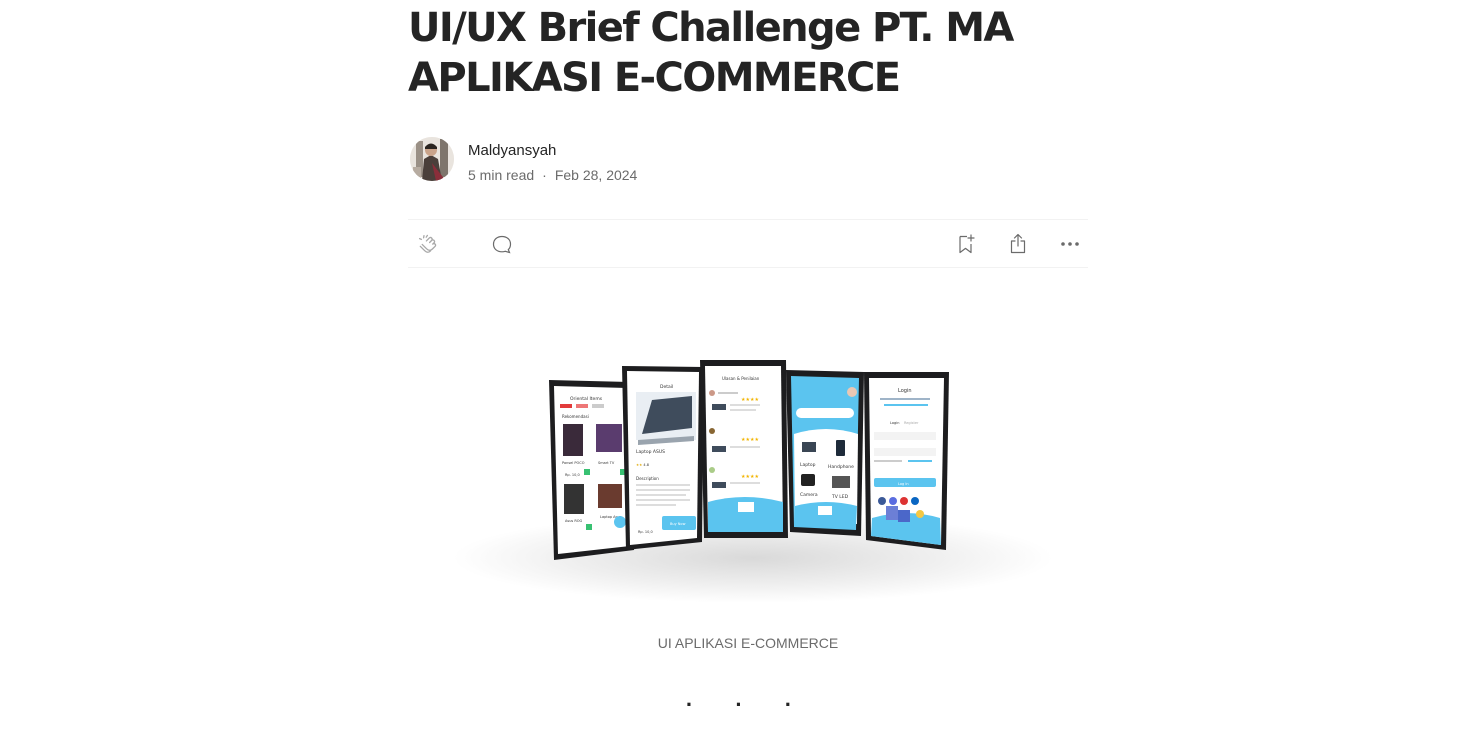 The width and height of the screenshot is (1464, 737). I want to click on screen2-title: Detail, so click(666, 387).